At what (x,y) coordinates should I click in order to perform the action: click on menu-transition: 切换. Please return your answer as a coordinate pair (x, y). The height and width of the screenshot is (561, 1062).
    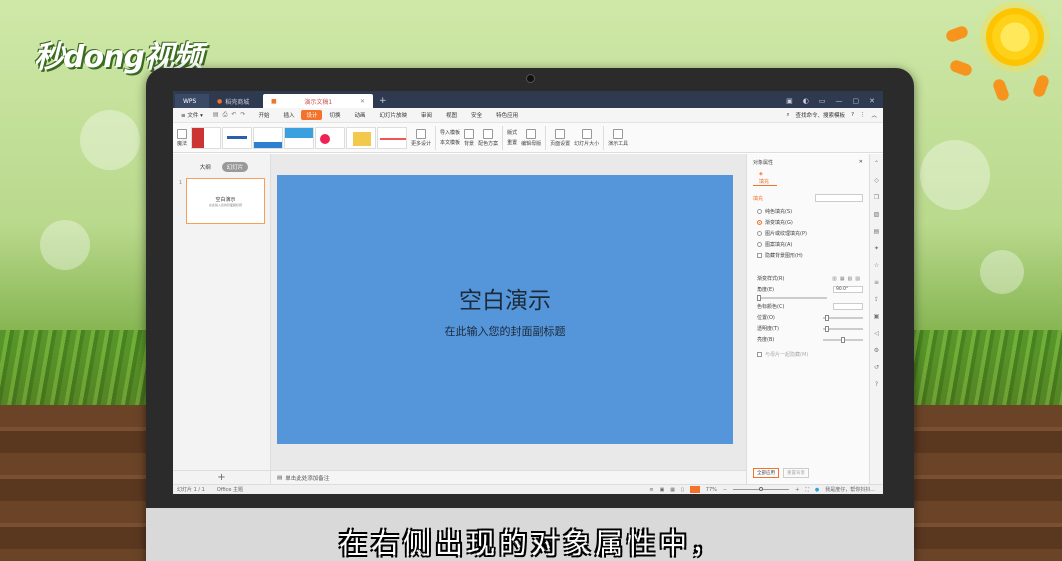
    Looking at the image, I should click on (334, 115).